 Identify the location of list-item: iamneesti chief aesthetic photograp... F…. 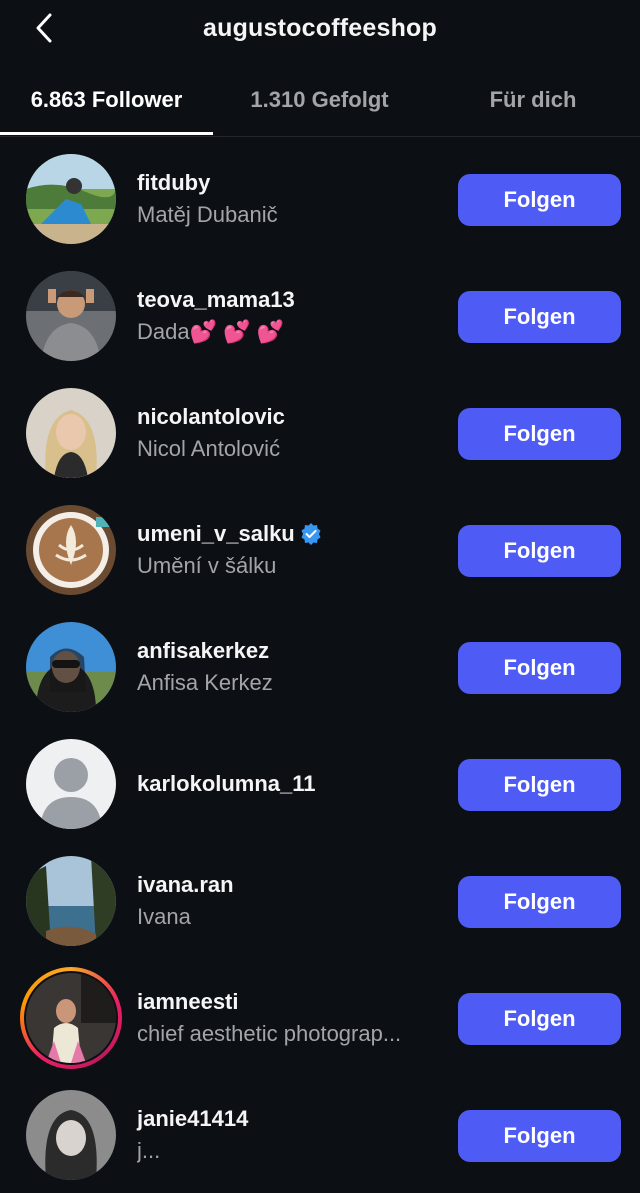
(320, 1017).